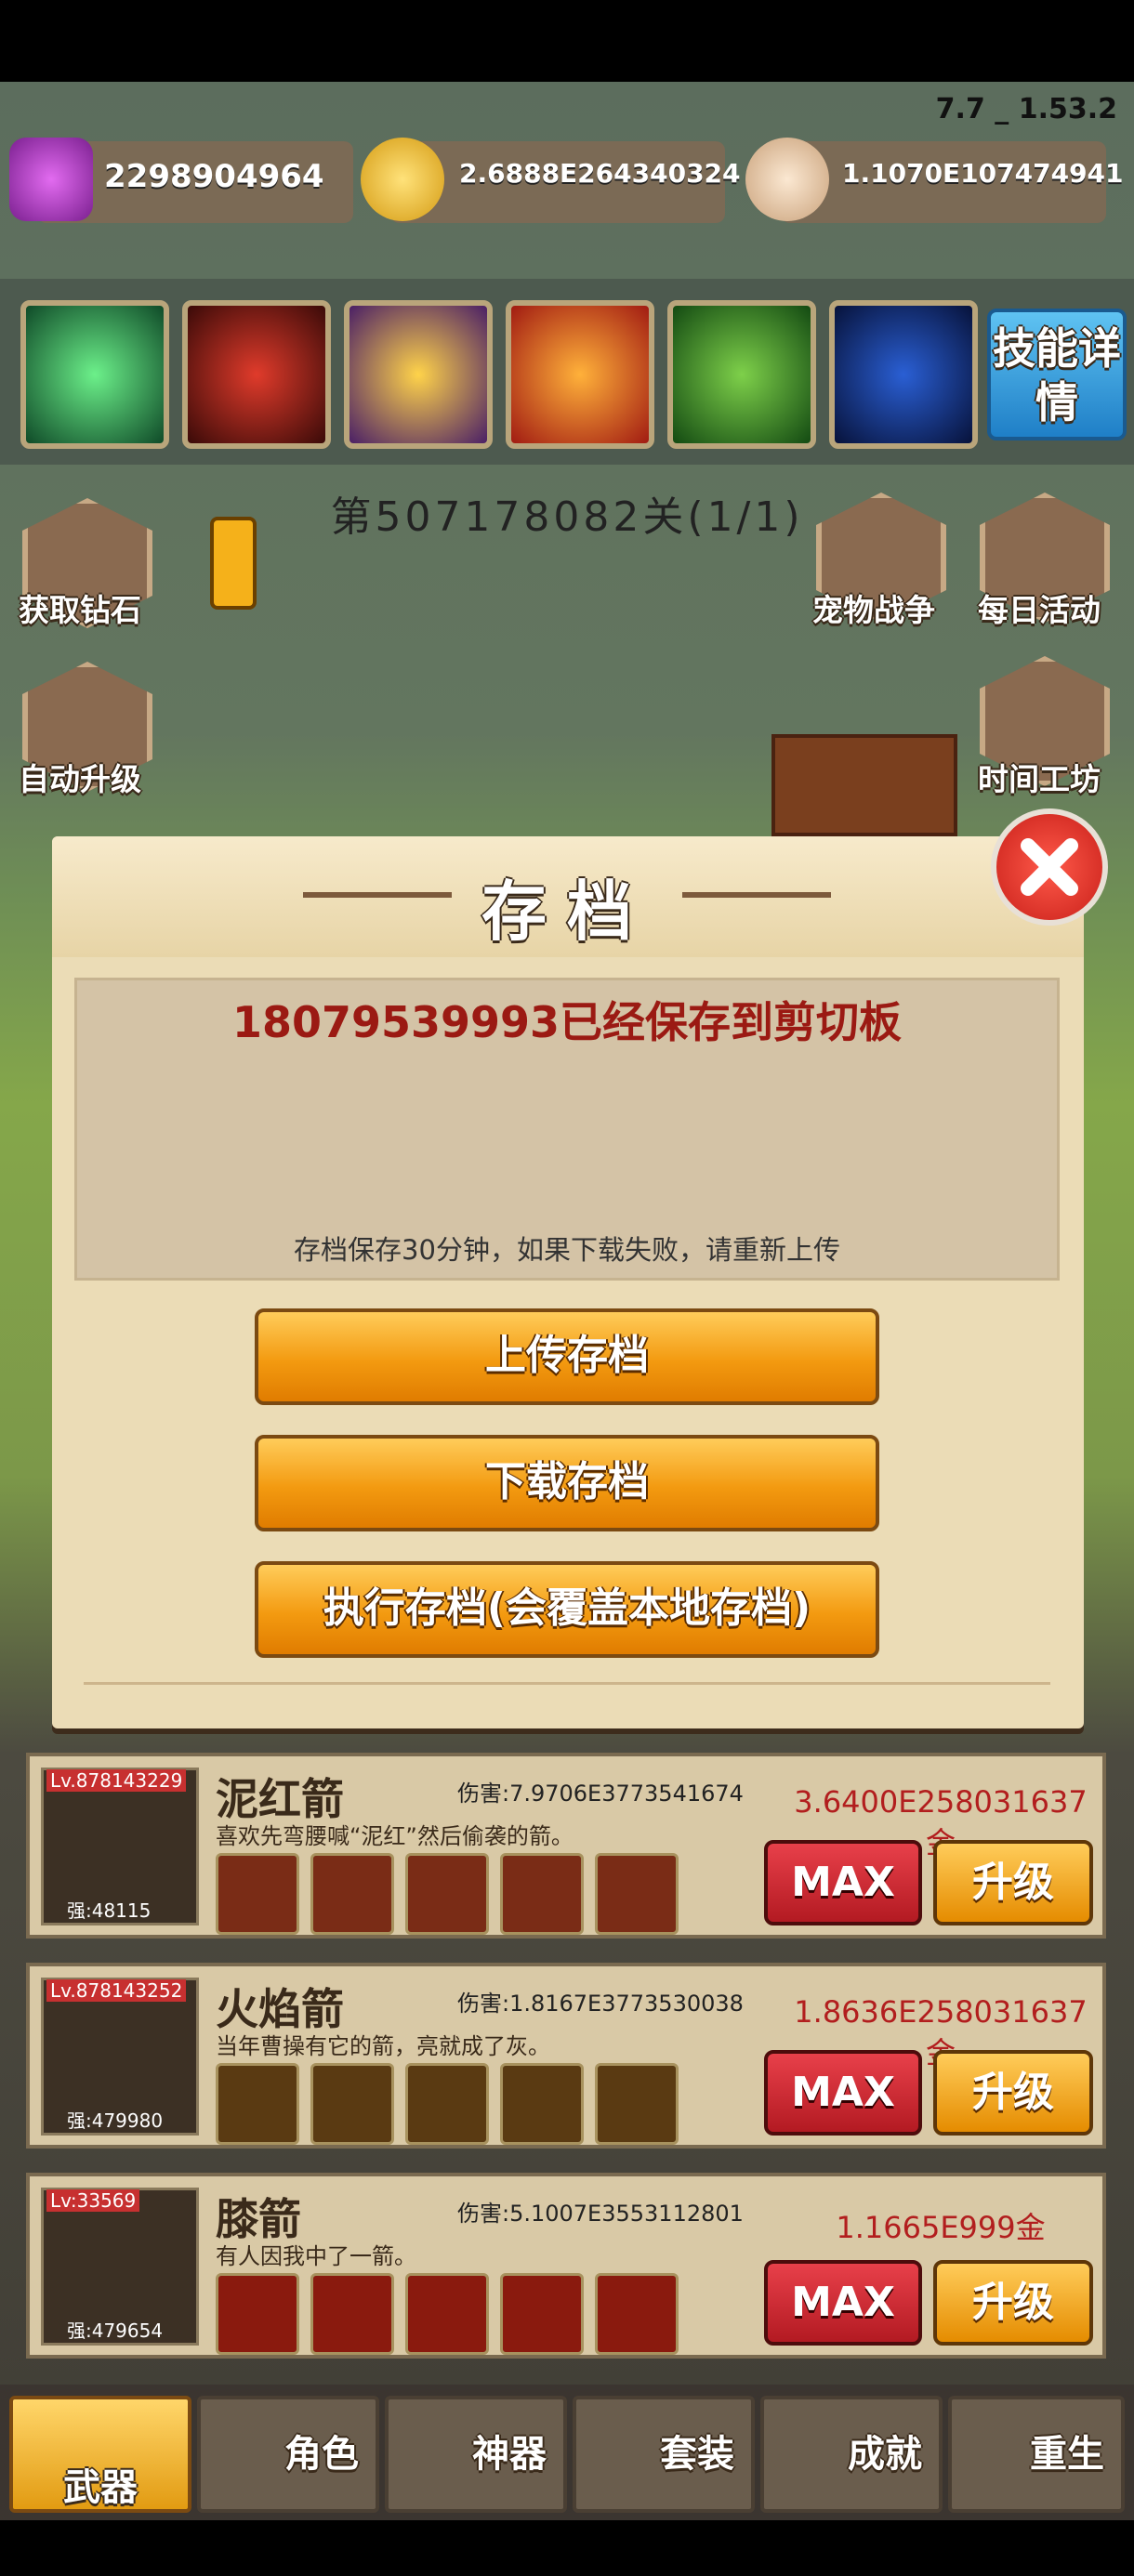  I want to click on upload-save-button: 上传存档, so click(567, 1356).